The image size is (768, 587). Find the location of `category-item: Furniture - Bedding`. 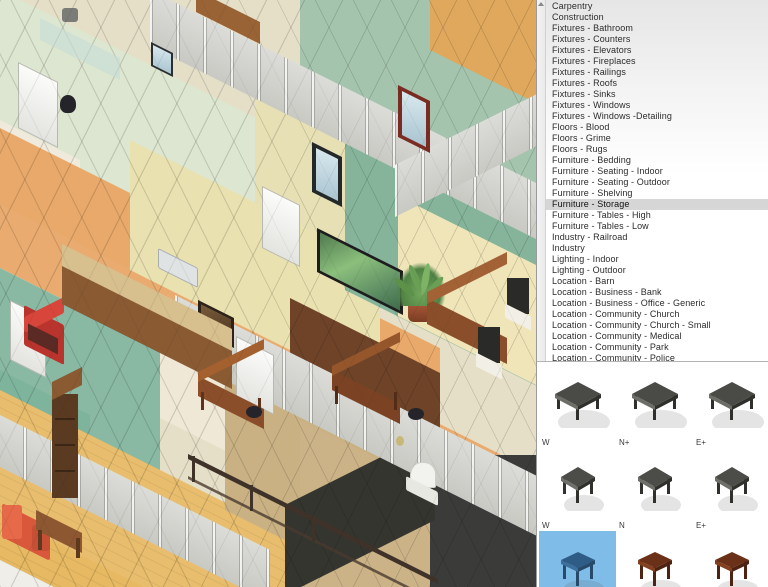

category-item: Furniture - Bedding is located at coordinates (657, 160).